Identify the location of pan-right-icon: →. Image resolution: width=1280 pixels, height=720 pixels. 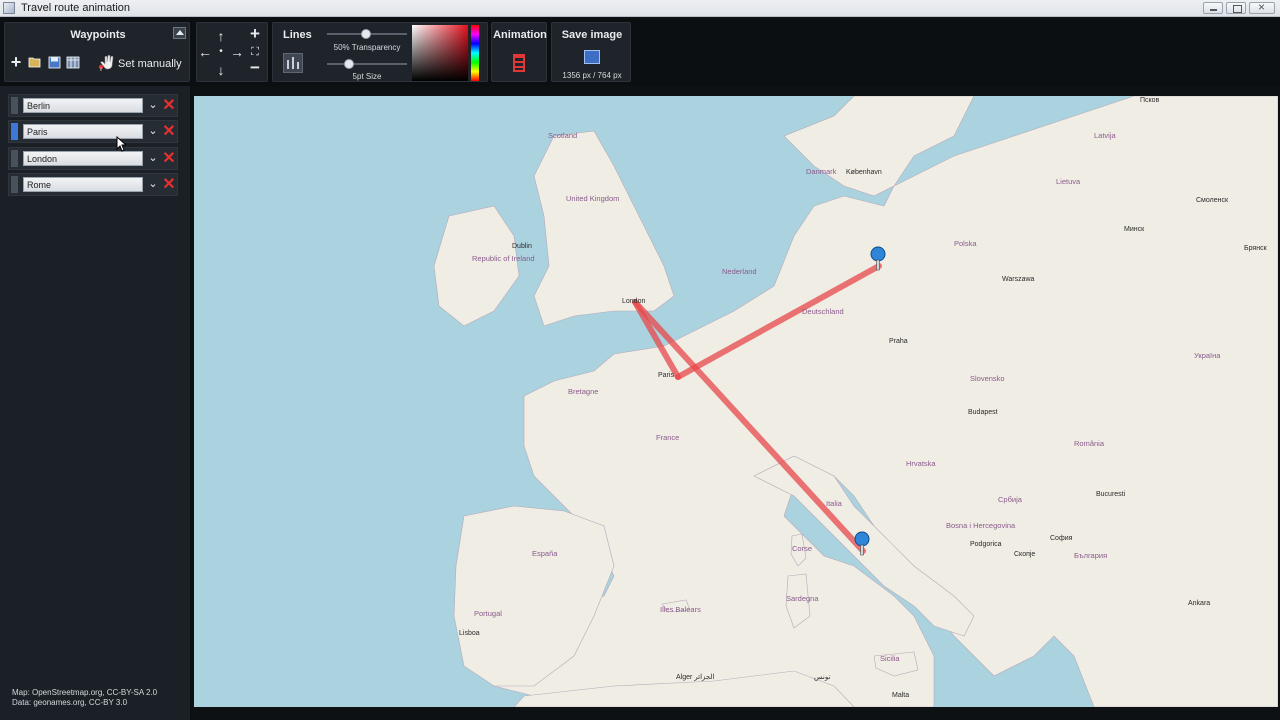
(237, 52).